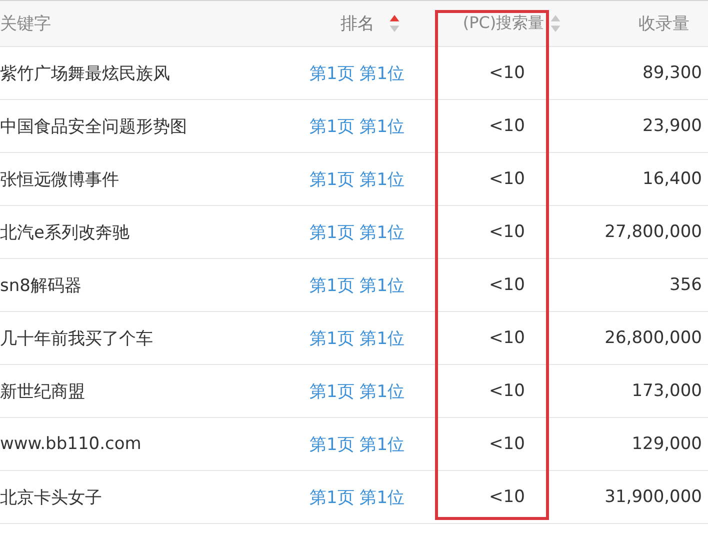  I want to click on indexed-count-cell: 89,300, so click(672, 73).